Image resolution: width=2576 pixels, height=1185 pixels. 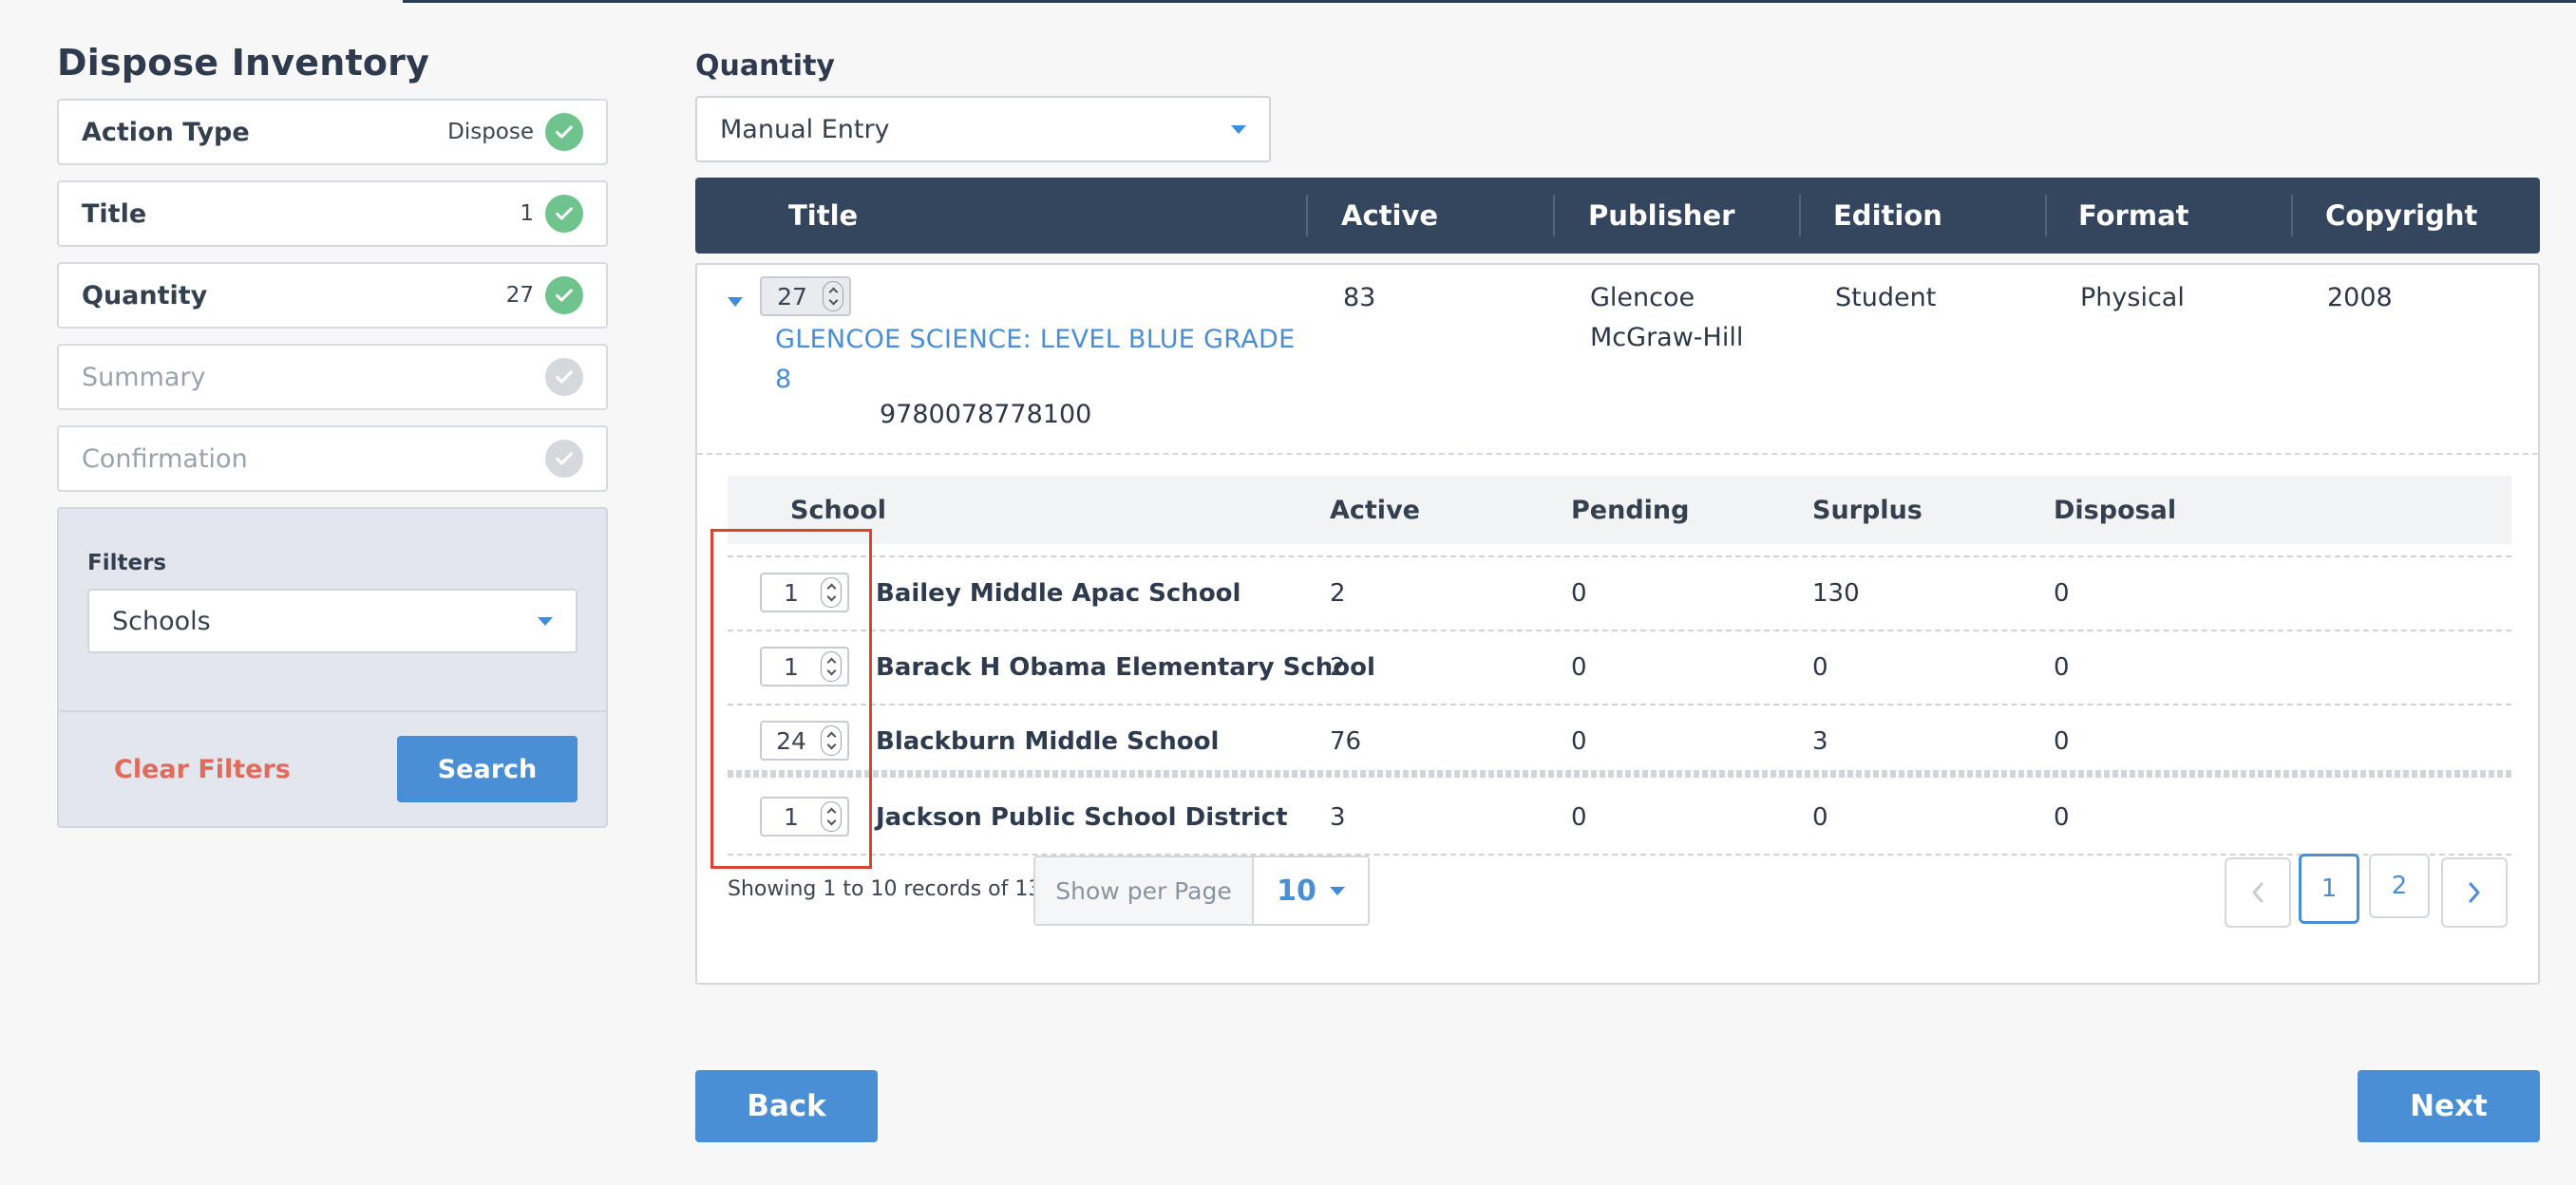 What do you see at coordinates (332, 458) in the screenshot?
I see `step-confirmation: Confirmation` at bounding box center [332, 458].